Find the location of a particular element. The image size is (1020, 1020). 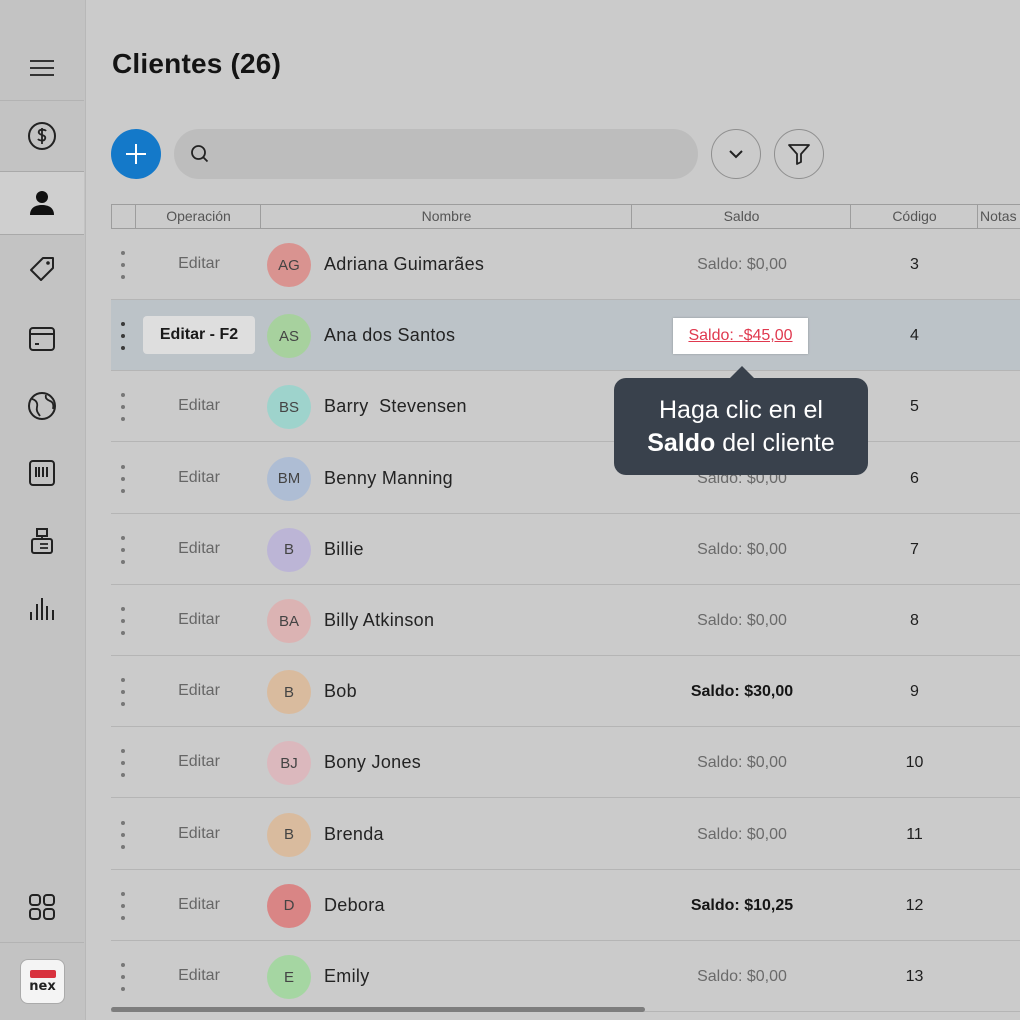

client-code: 5 is located at coordinates (914, 407).